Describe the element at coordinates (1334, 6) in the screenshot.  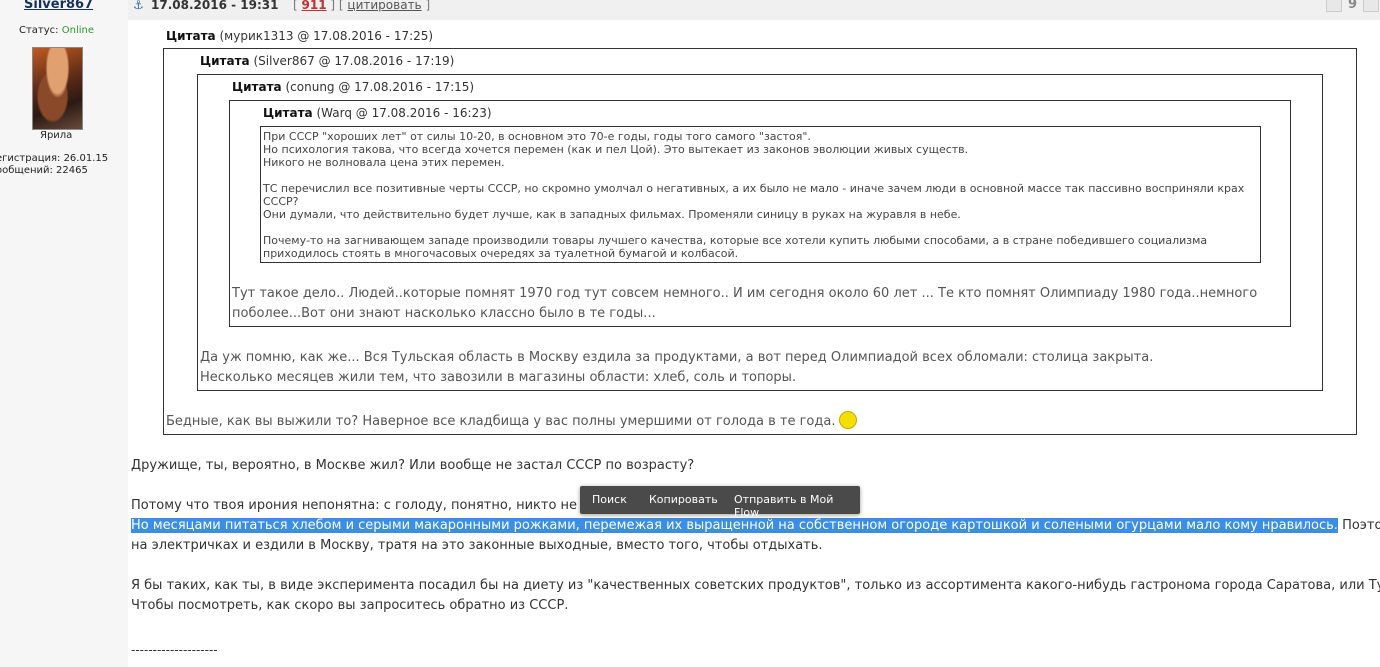
I see `report-icon` at that location.